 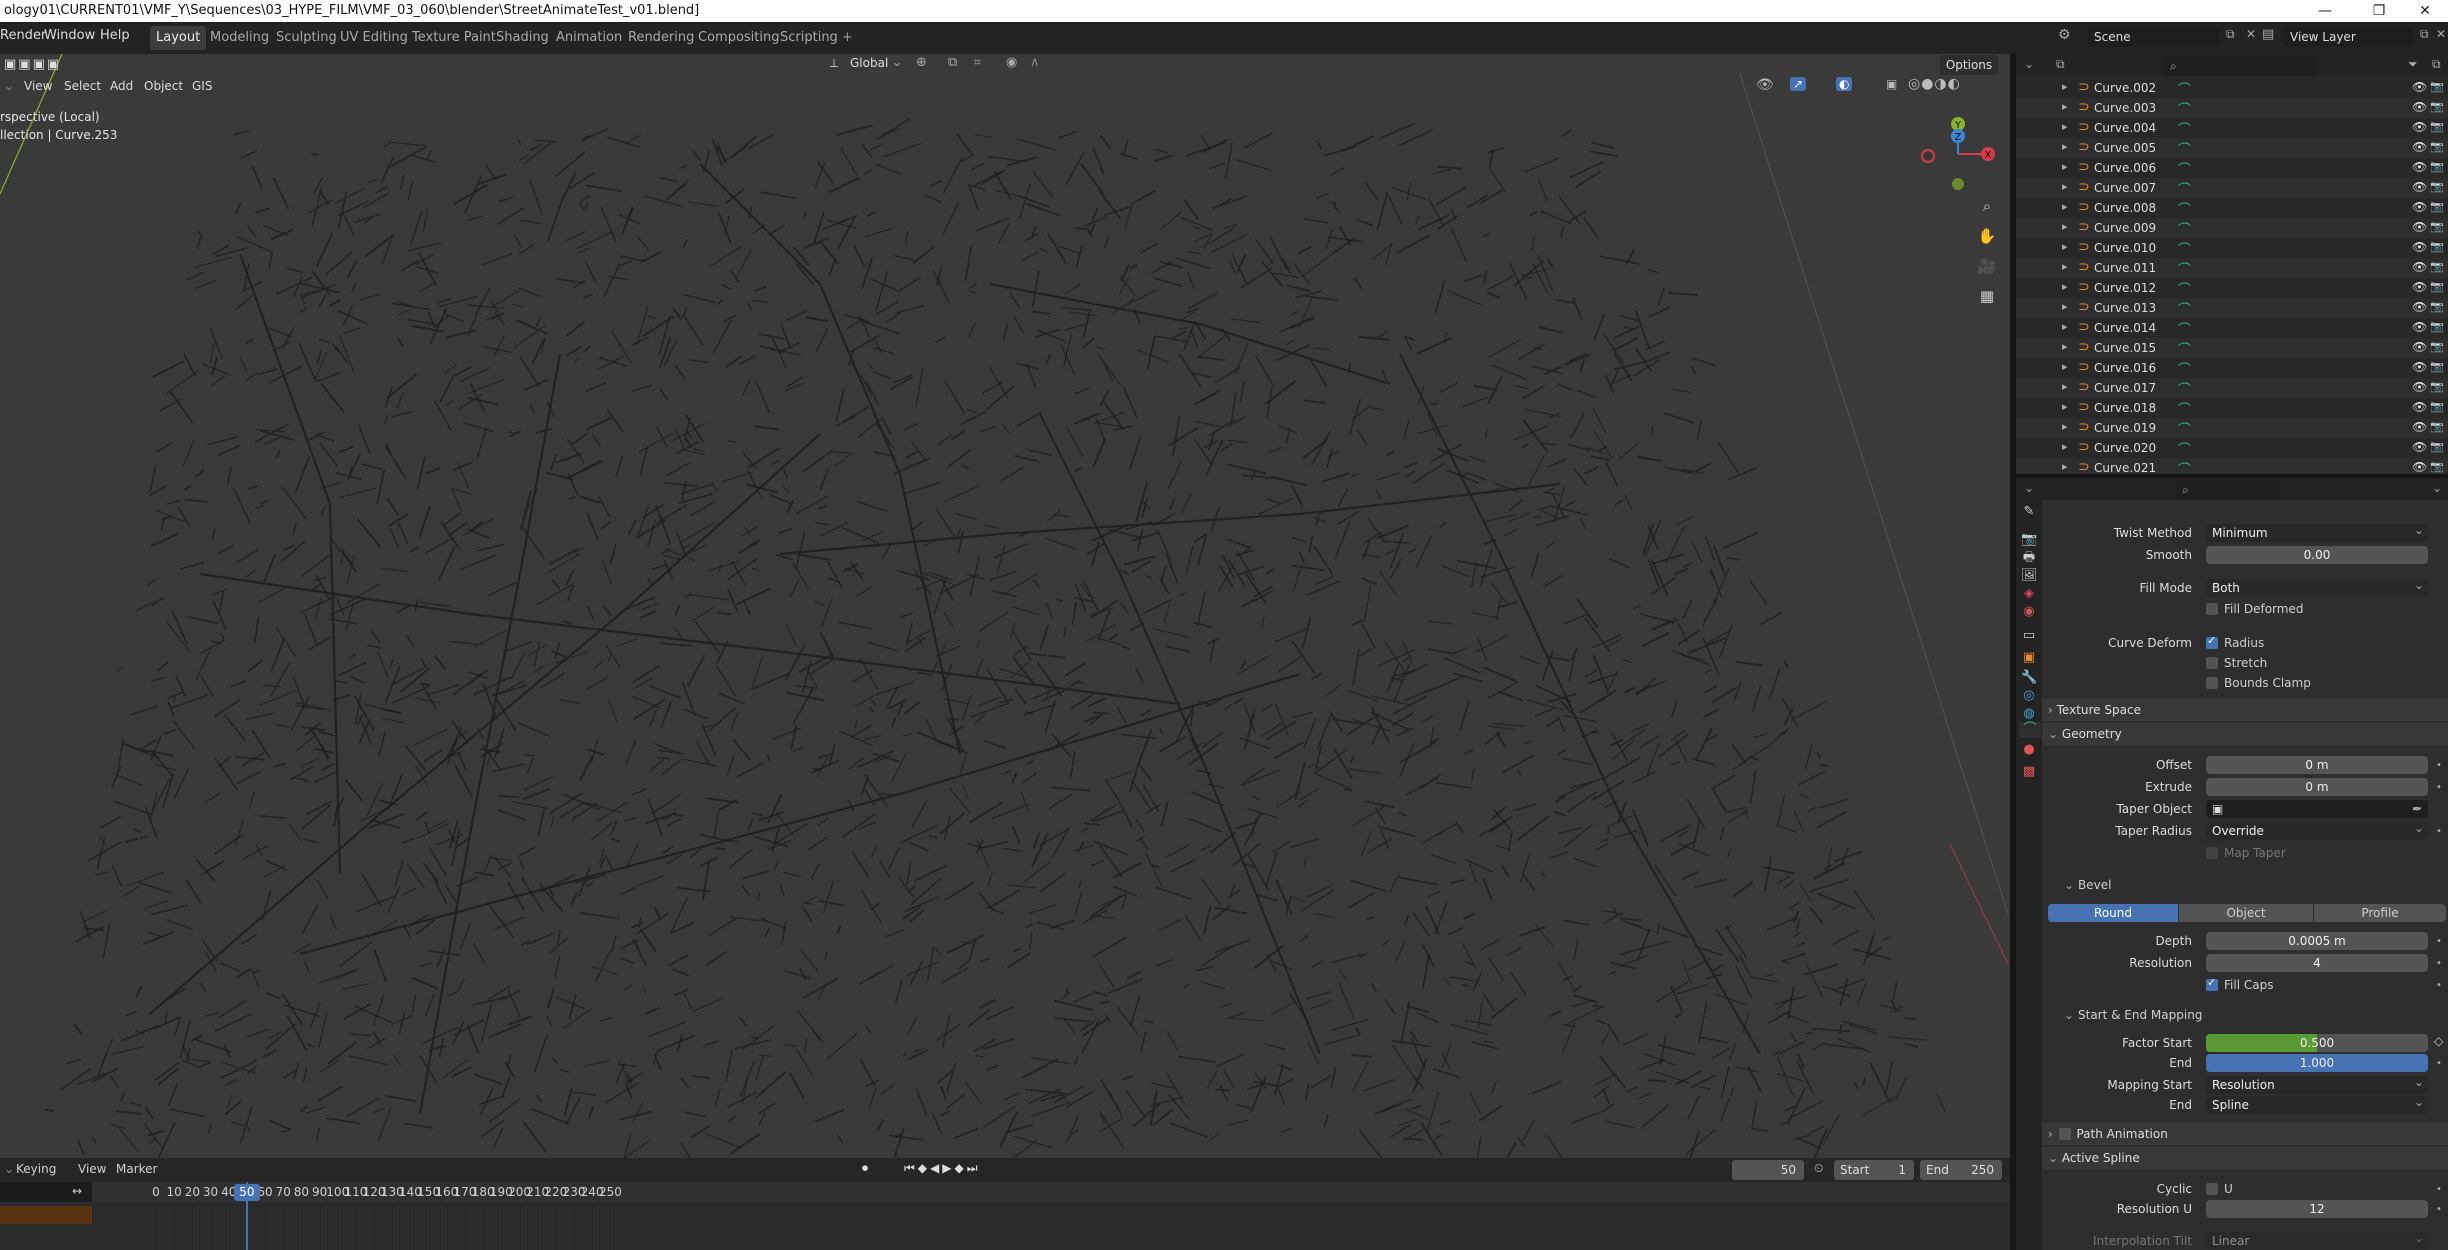 What do you see at coordinates (2228, 490) in the screenshot?
I see `properties-search: ⌕` at bounding box center [2228, 490].